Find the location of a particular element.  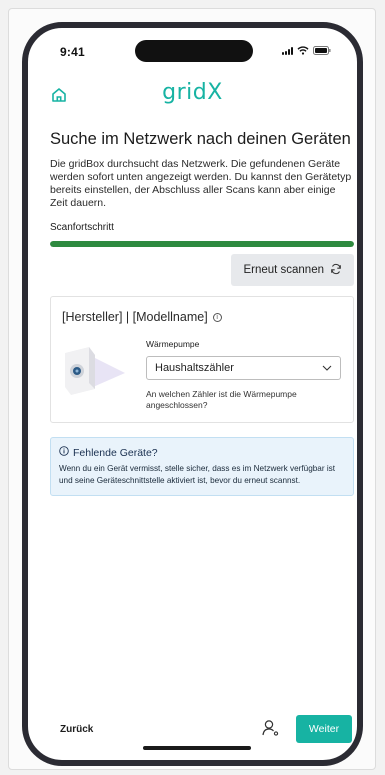

scan-progress-bar is located at coordinates (202, 244).